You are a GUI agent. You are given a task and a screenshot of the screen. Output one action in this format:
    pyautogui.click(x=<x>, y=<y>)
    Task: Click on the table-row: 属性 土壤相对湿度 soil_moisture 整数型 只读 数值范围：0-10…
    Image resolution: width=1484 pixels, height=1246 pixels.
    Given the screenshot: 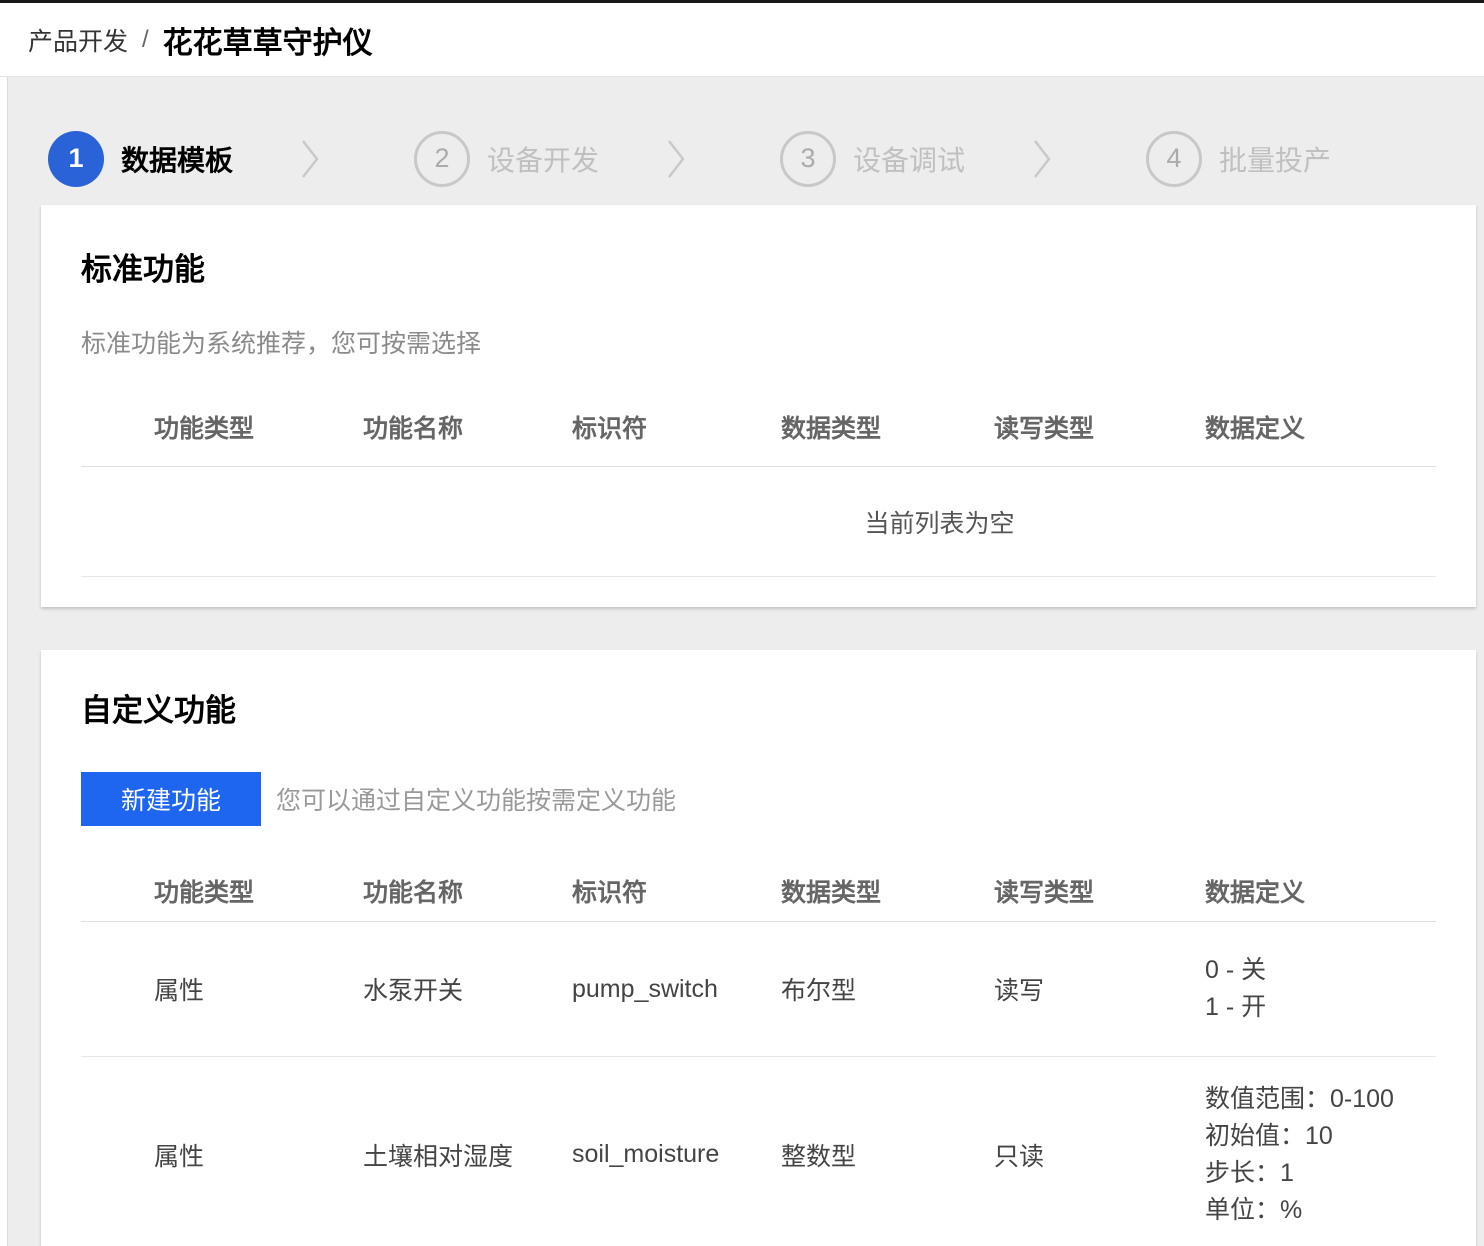 What is the action you would take?
    pyautogui.click(x=758, y=1151)
    